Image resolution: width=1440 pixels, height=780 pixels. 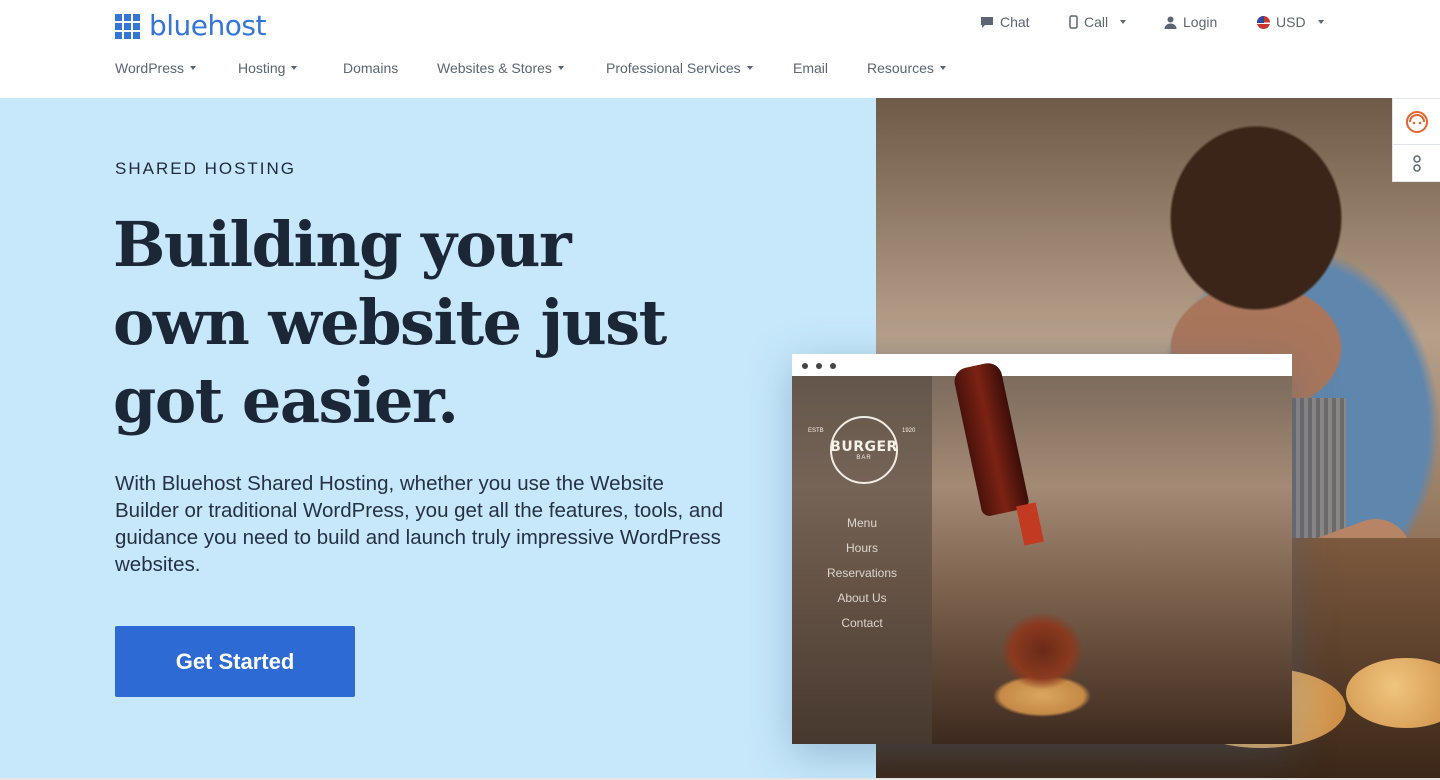 I want to click on chat-link: Chat, so click(x=1005, y=22).